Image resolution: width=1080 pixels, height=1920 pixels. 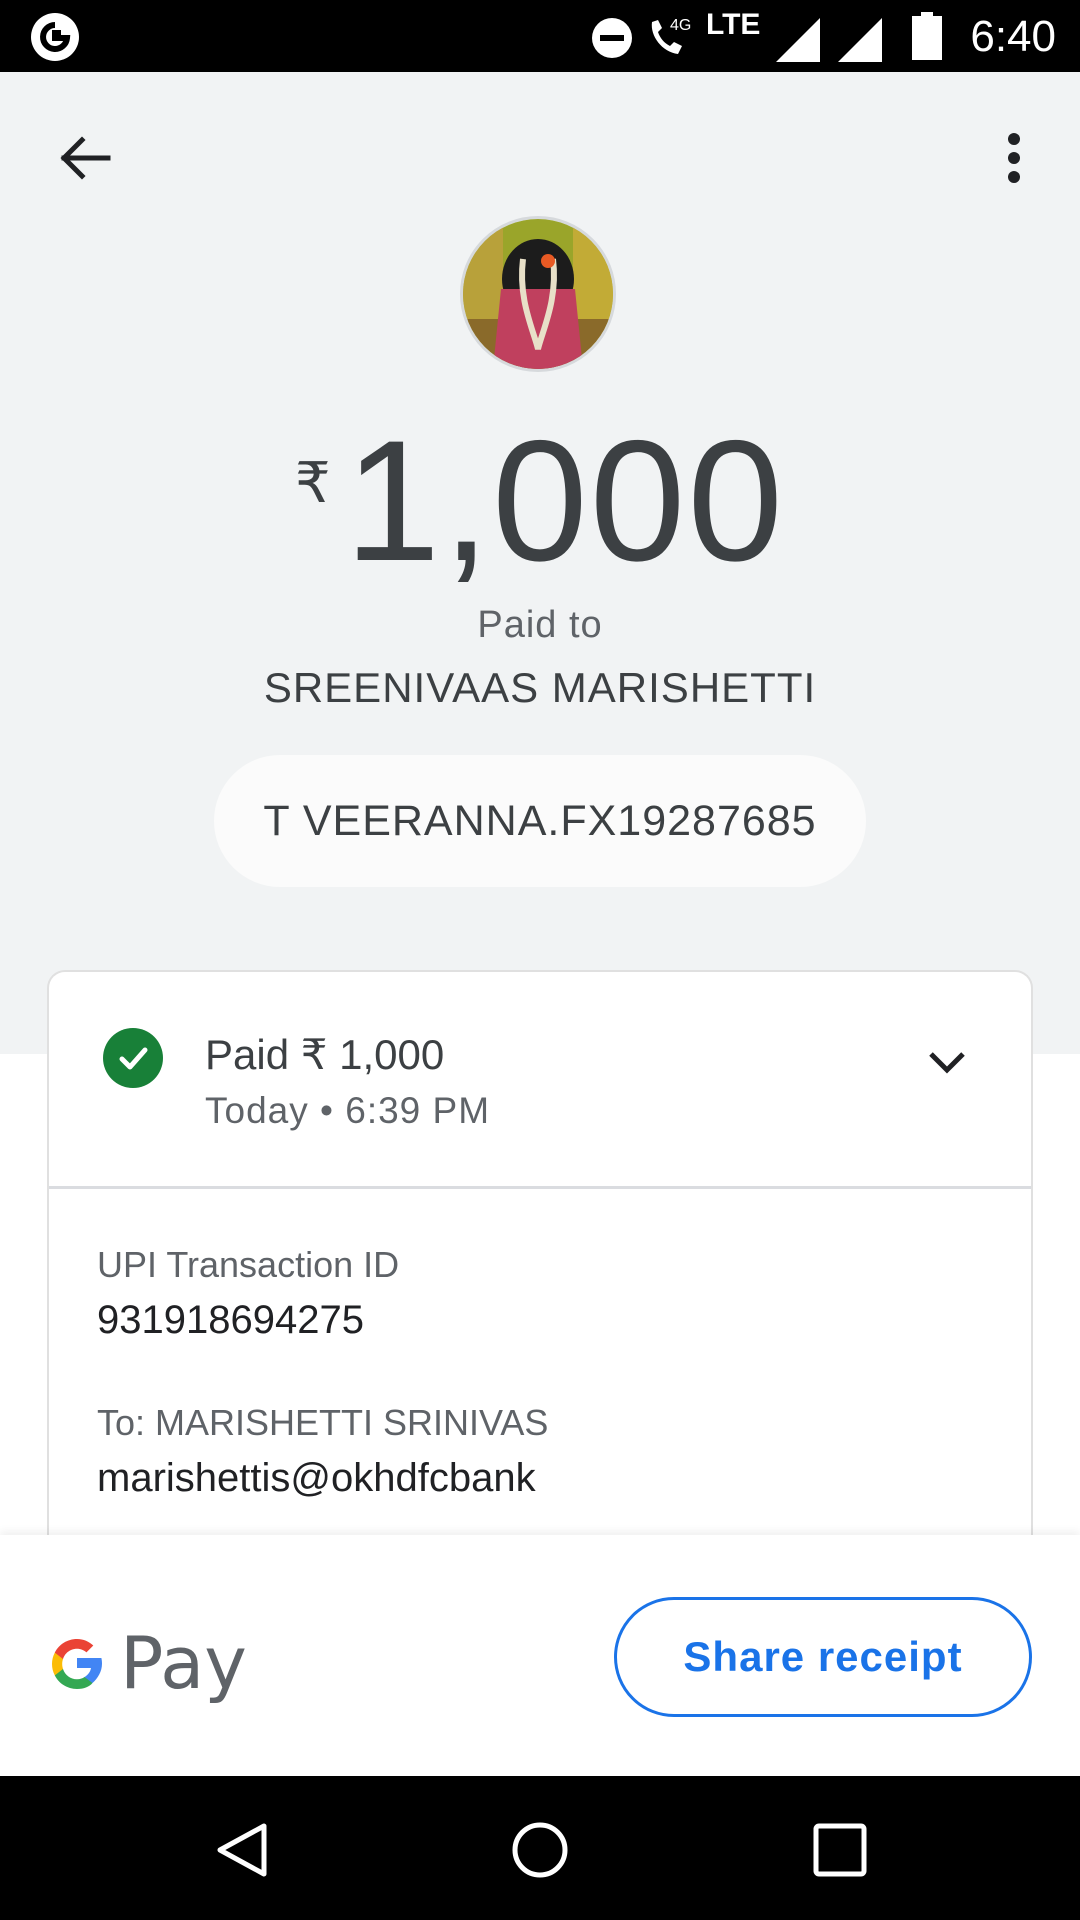 I want to click on pay-wordmark: Pay, so click(x=183, y=1663).